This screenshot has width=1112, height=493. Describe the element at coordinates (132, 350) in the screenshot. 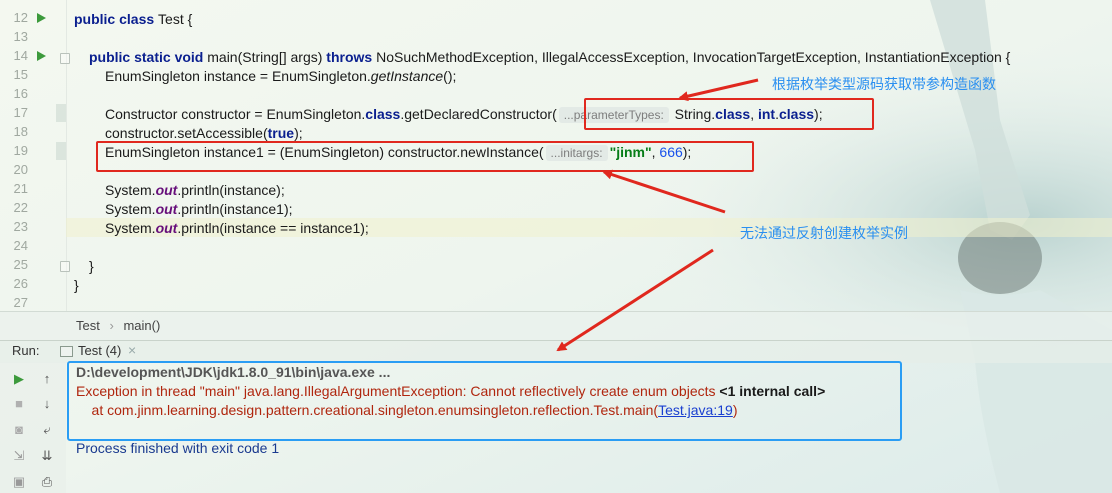

I see `close-tab-icon: ×` at that location.